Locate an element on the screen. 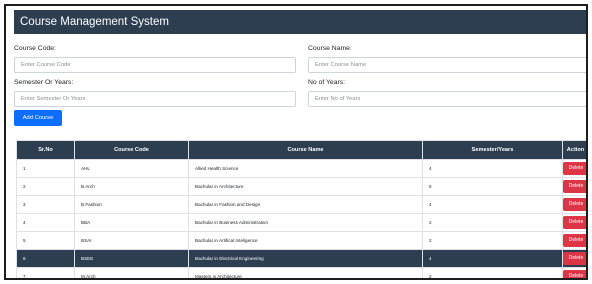 The image size is (592, 284). cell-course-name: Bachular in Fashion and Design is located at coordinates (305, 204).